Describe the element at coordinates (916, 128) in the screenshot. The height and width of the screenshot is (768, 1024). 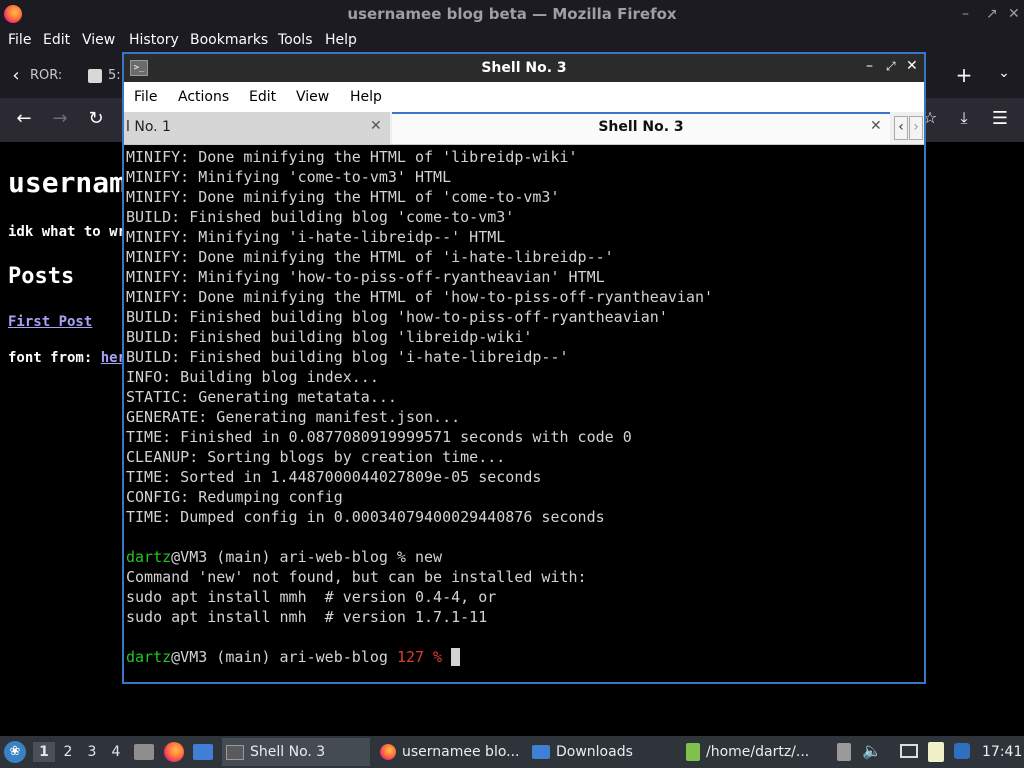
I see `tab-scroll-right-icon: ›` at that location.